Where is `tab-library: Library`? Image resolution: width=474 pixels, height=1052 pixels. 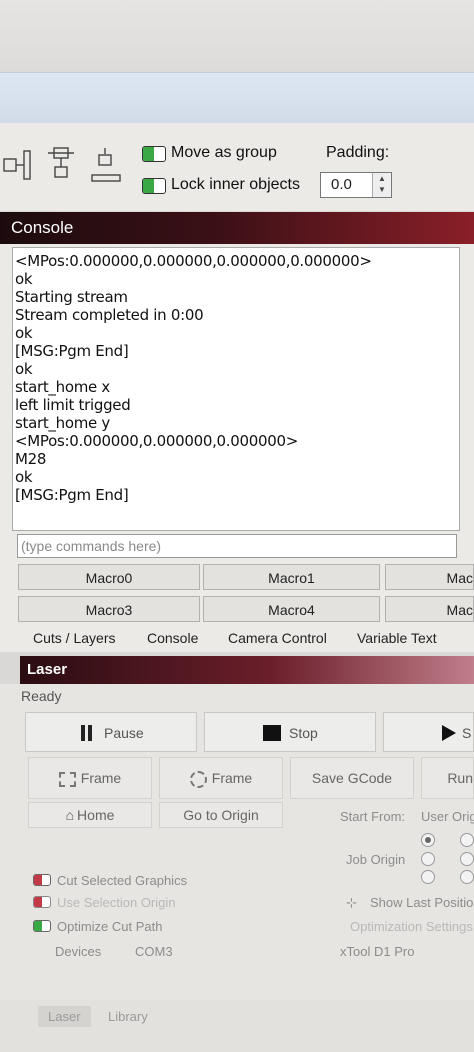 tab-library: Library is located at coordinates (128, 1016).